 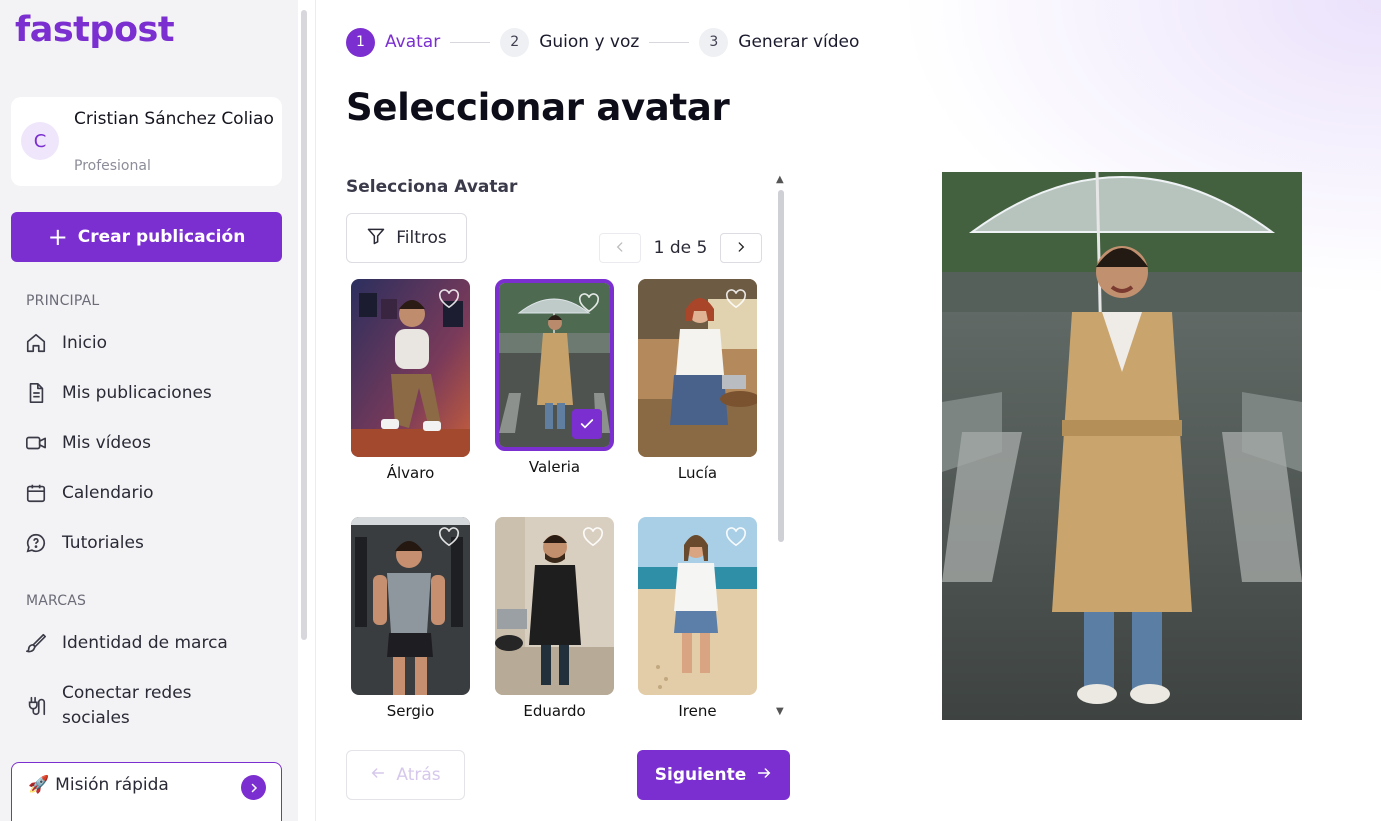 I want to click on avatar-panel-title: Selecciona Avatar, so click(x=432, y=187).